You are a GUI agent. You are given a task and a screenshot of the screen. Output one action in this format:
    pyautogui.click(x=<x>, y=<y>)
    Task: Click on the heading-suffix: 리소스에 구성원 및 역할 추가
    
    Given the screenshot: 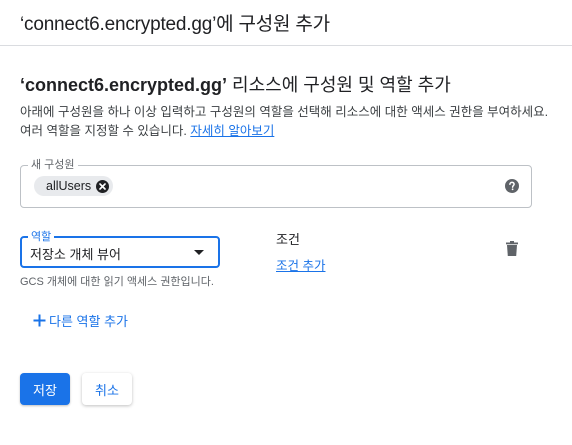 What is the action you would take?
    pyautogui.click(x=339, y=85)
    